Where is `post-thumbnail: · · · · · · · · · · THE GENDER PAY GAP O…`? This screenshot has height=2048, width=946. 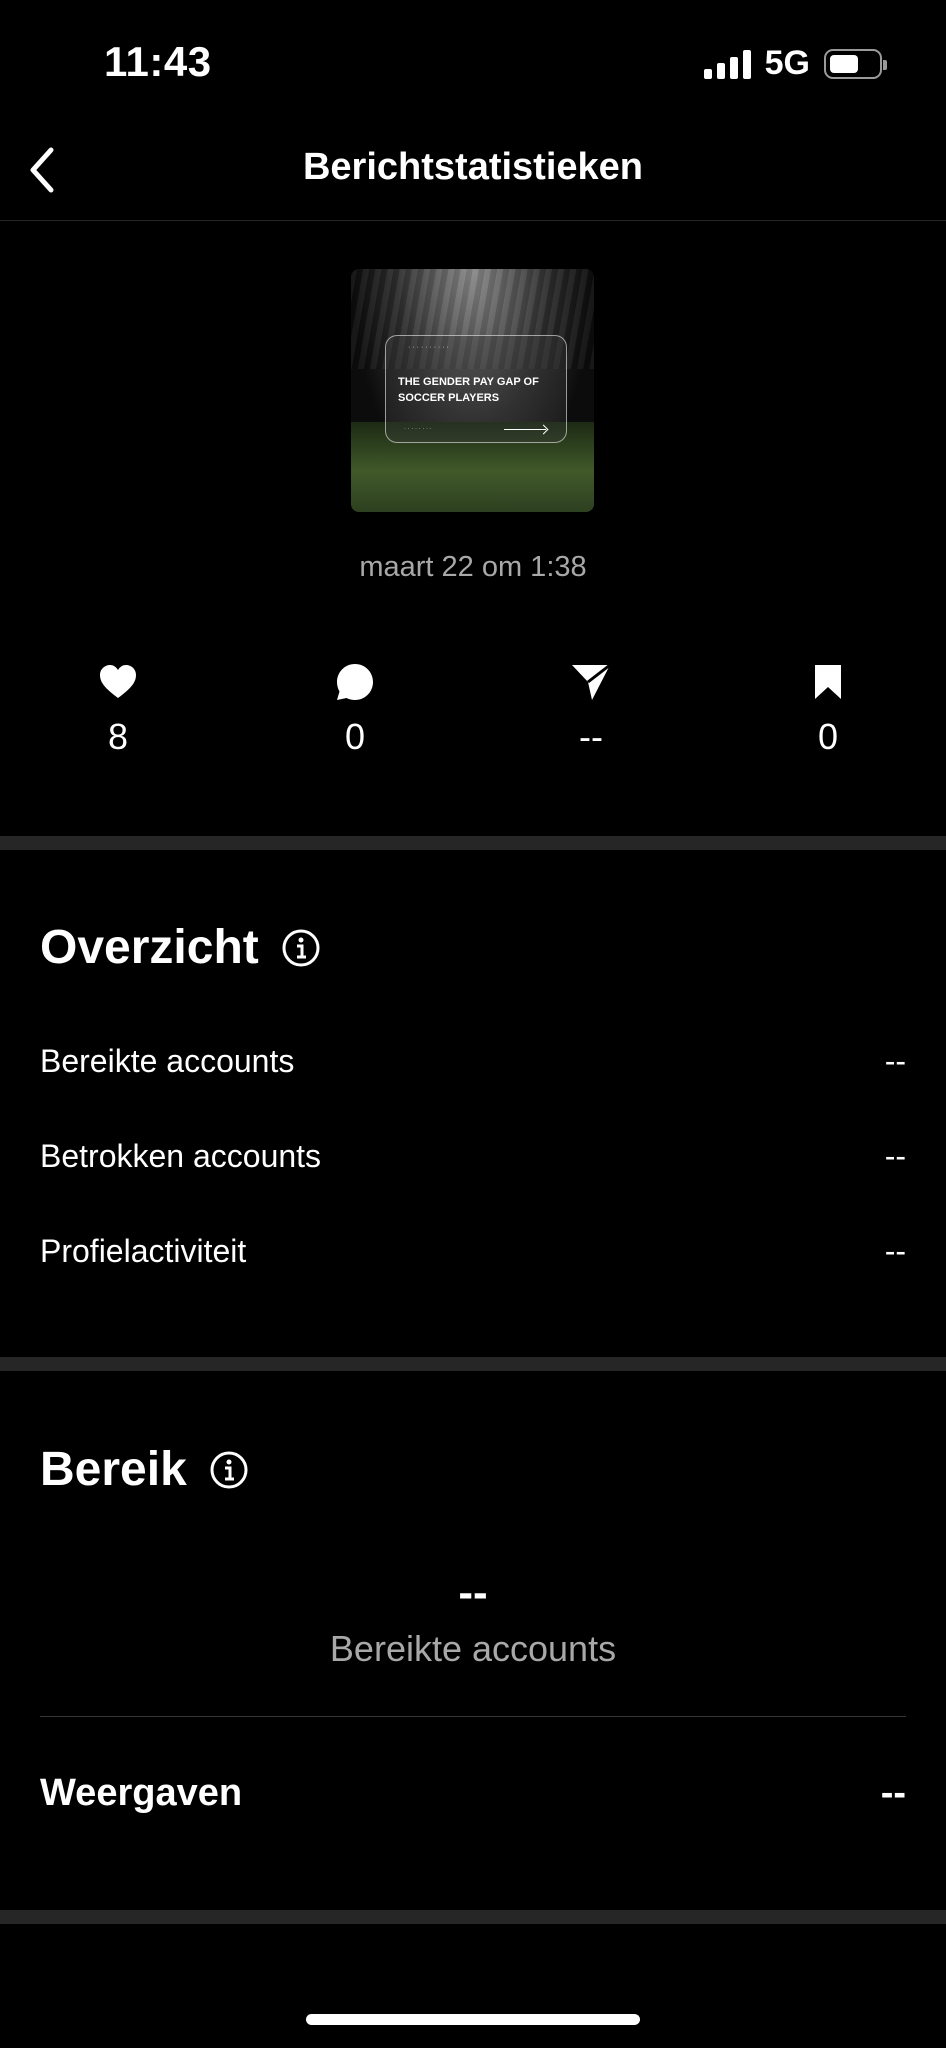 post-thumbnail: · · · · · · · · · · THE GENDER PAY GAP O… is located at coordinates (472, 390).